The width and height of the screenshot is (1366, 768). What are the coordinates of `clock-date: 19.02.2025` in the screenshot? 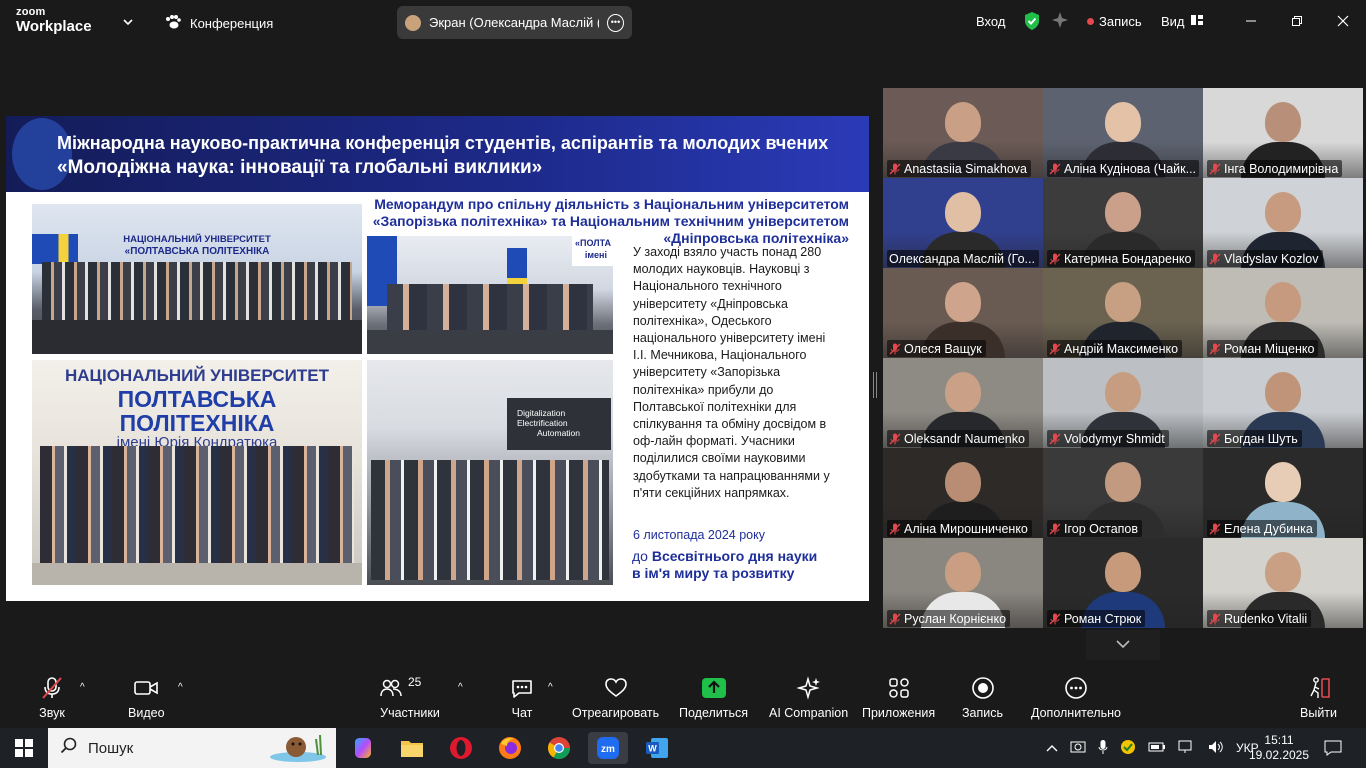 It's located at (1279, 755).